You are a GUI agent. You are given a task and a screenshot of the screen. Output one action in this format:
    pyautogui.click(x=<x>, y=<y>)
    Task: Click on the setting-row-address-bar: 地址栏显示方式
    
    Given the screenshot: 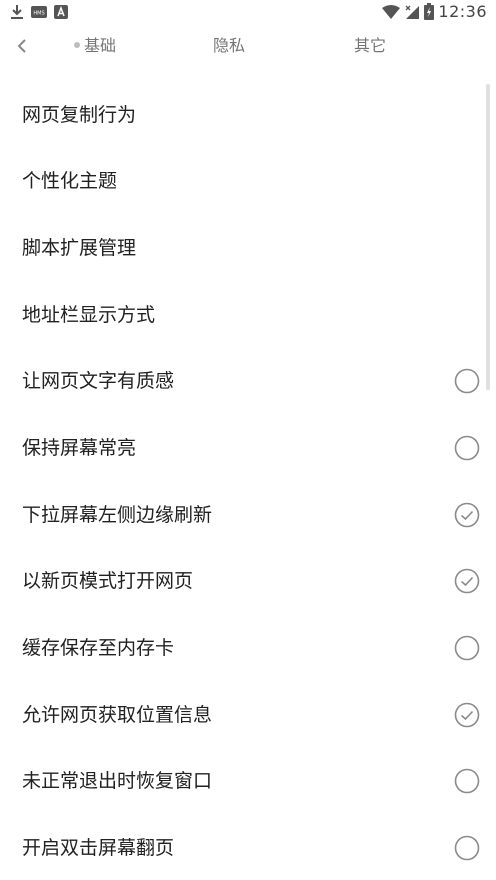 What is the action you would take?
    pyautogui.click(x=248, y=315)
    